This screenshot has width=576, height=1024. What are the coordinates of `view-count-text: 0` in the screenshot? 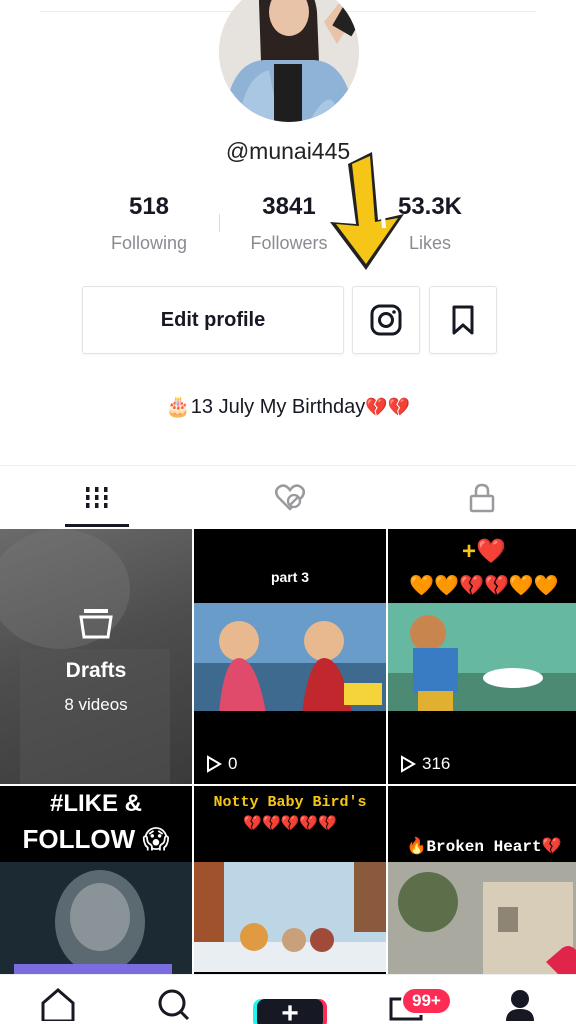 It's located at (233, 763).